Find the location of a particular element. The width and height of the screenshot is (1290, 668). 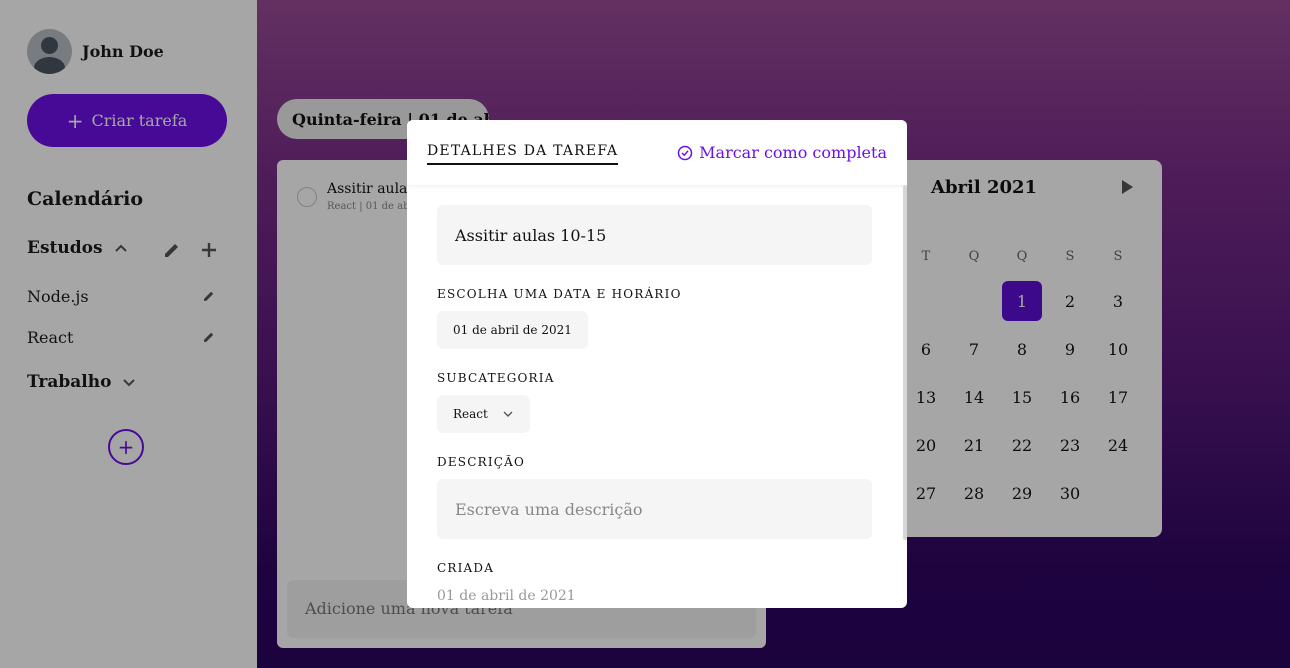

modal-title: DETALHES DA TAREFA is located at coordinates (523, 154).